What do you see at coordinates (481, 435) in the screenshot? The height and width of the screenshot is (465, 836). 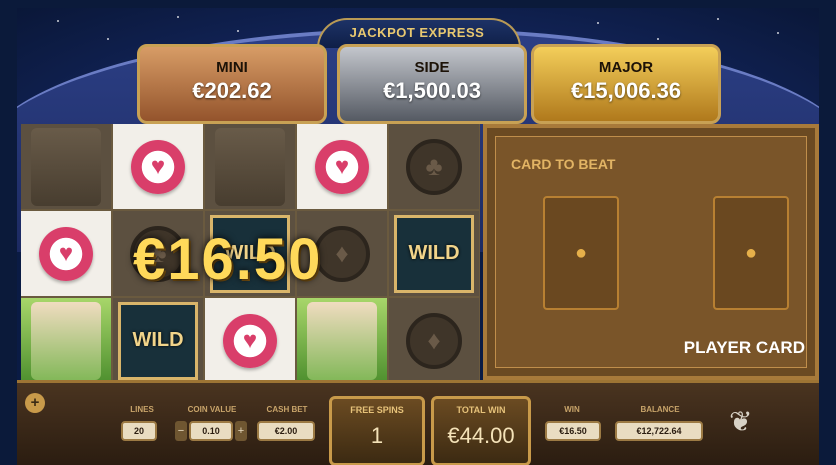 I see `total-win-value: €44.00` at bounding box center [481, 435].